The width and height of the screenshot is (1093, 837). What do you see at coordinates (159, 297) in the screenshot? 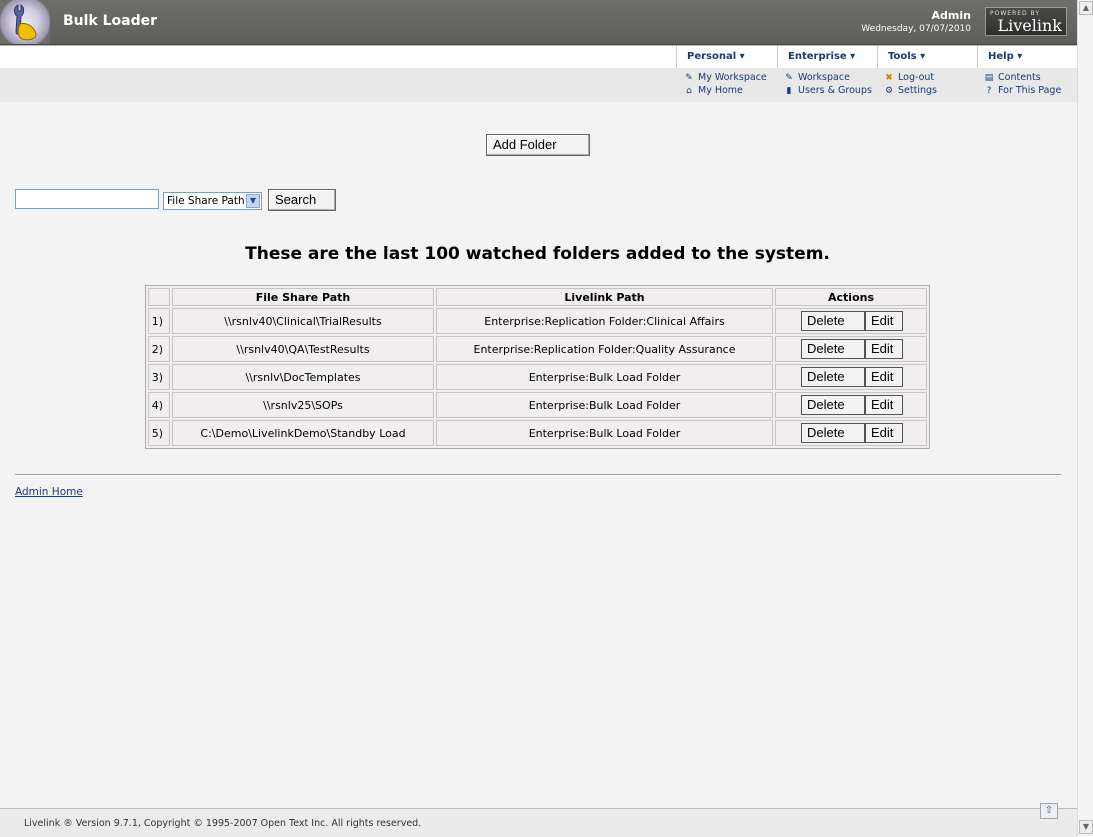
I see `col-header-index` at bounding box center [159, 297].